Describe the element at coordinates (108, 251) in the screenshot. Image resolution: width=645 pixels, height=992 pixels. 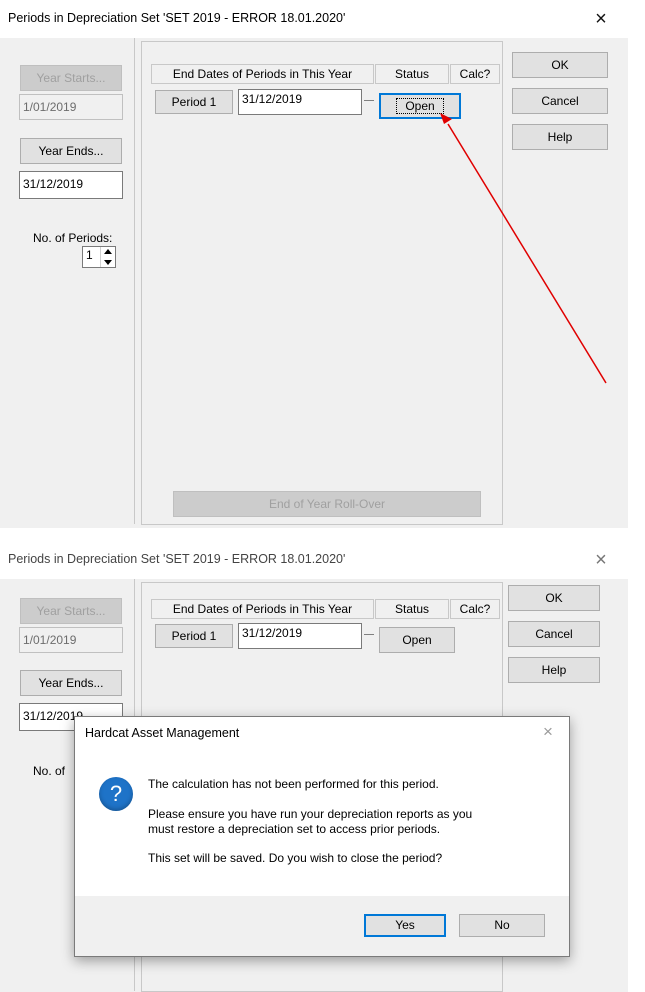
I see `spin-up-icon` at that location.